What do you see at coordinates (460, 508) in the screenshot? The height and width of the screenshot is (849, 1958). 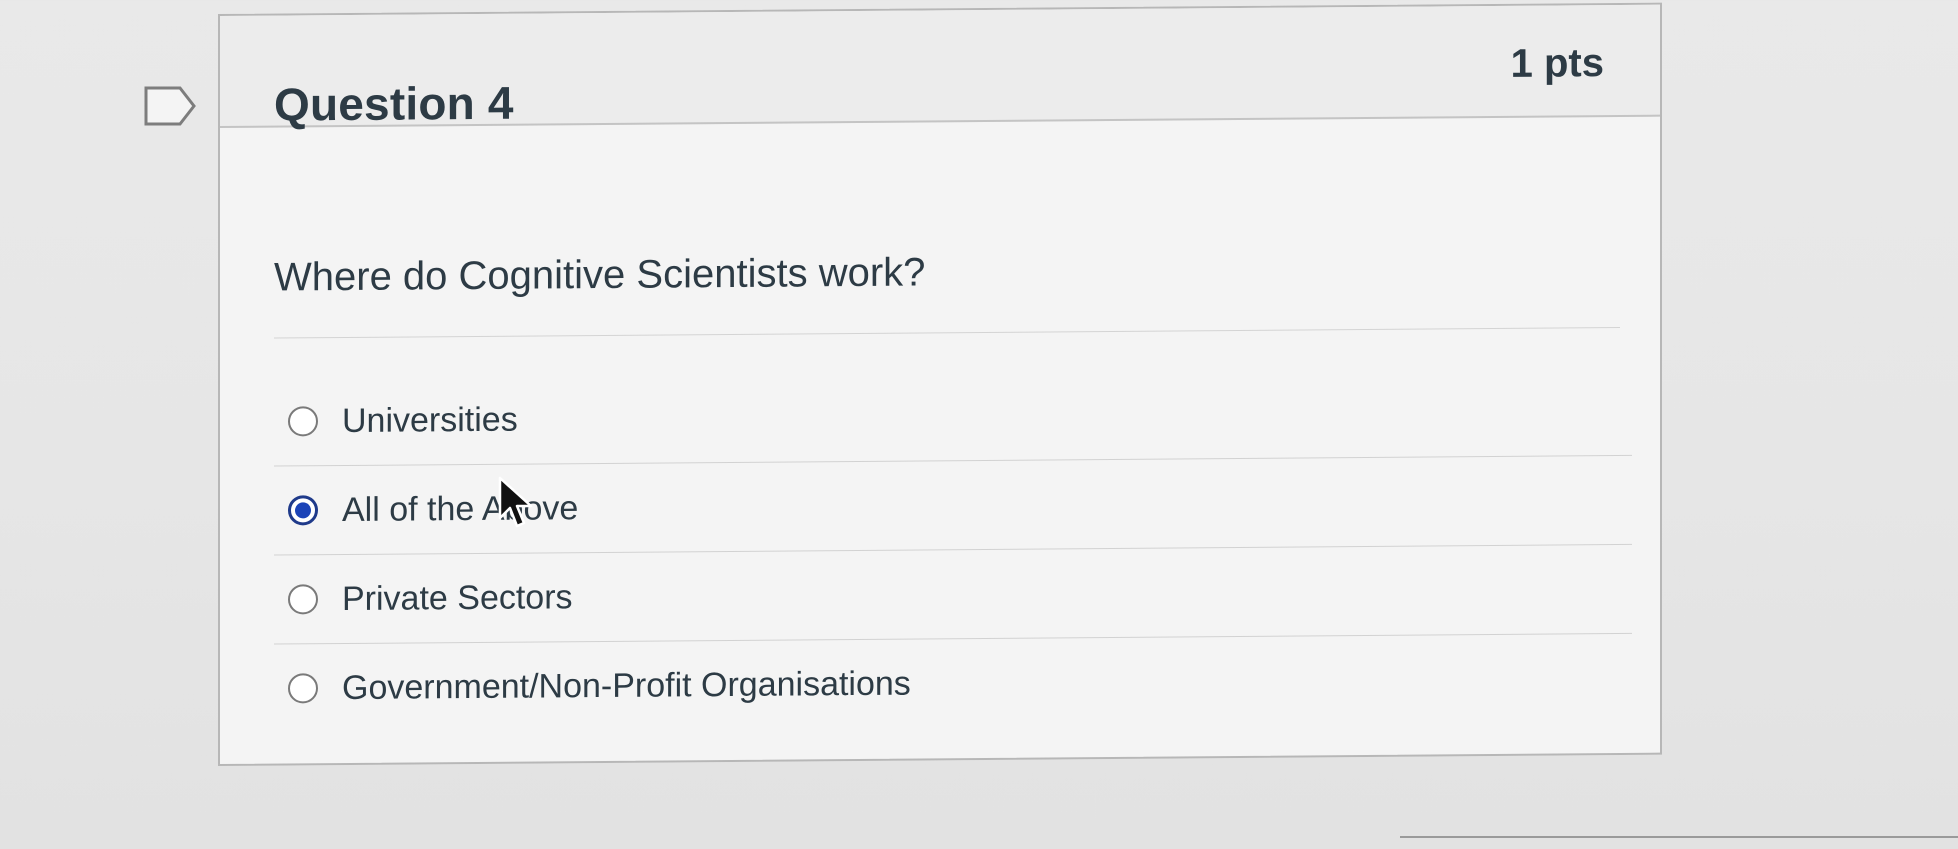 I see `answer-label: All of the Above` at bounding box center [460, 508].